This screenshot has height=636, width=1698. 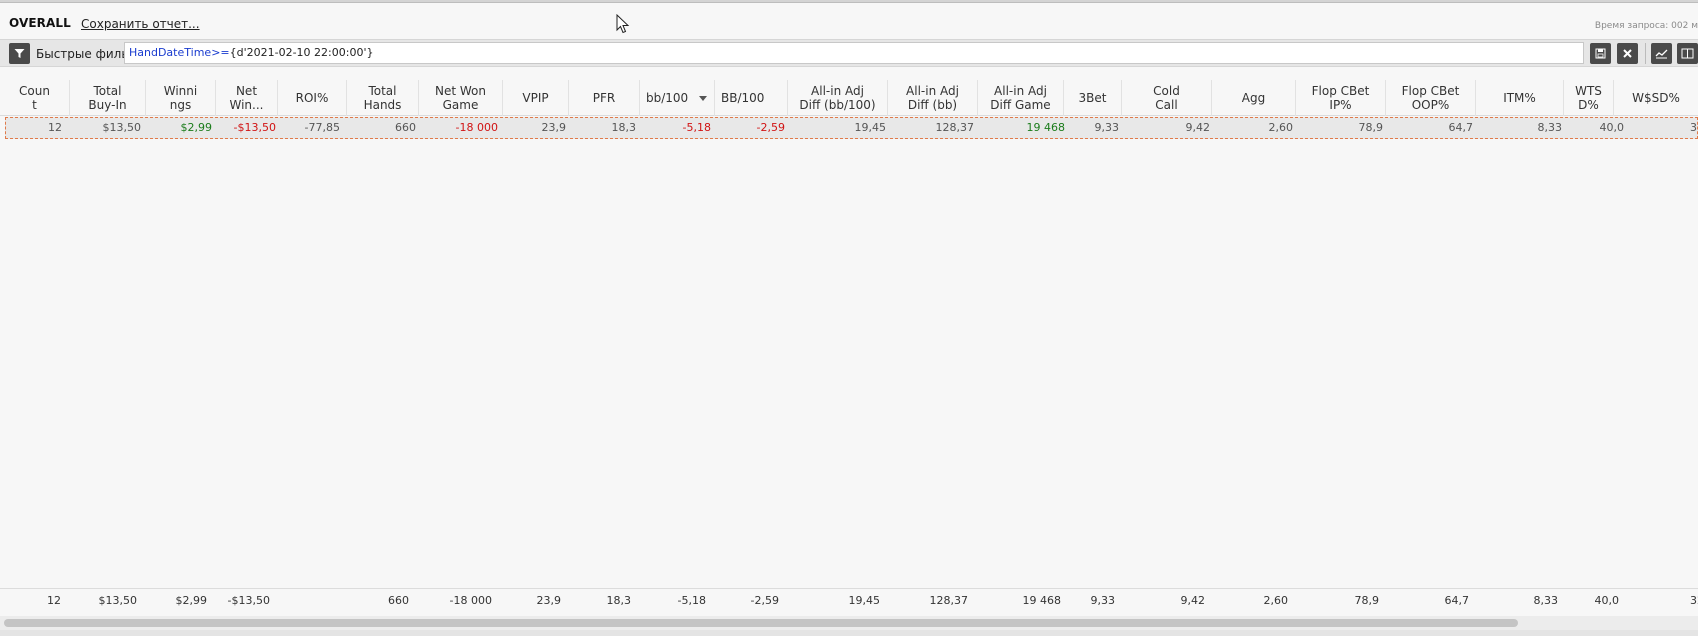 I want to click on clear-filter-button, so click(x=1627, y=53).